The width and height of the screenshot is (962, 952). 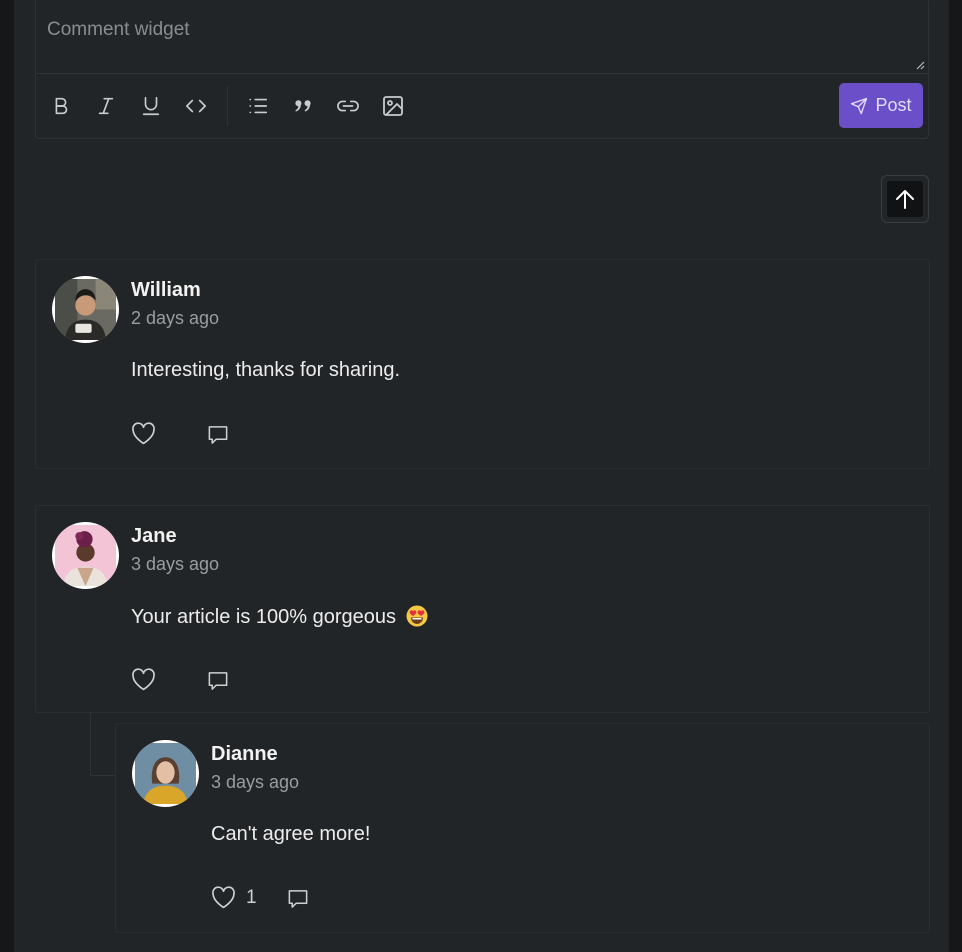 I want to click on like-button: 1, so click(x=234, y=897).